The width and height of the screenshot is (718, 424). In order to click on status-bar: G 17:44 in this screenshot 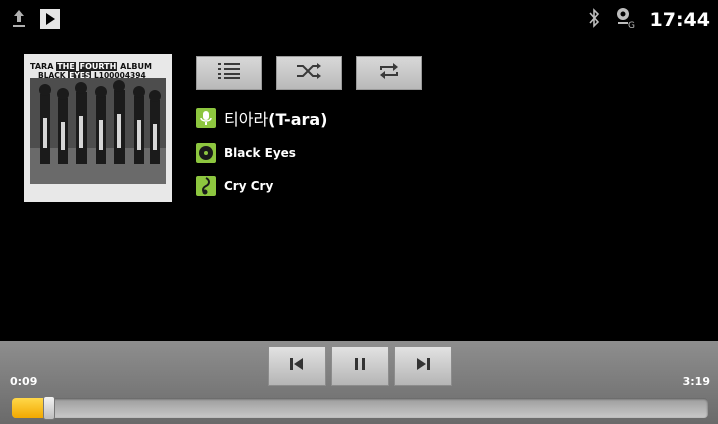, I will do `click(359, 21)`.